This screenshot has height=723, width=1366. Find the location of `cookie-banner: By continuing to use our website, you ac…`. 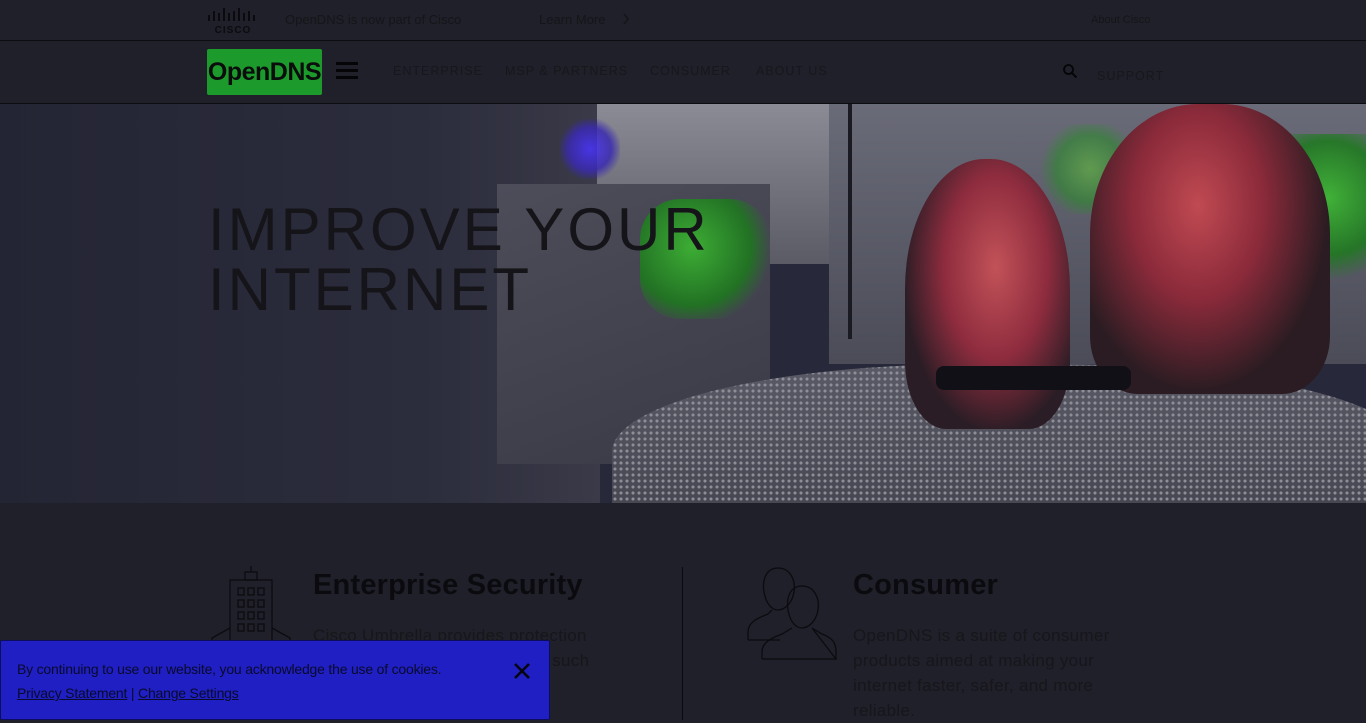

cookie-banner: By continuing to use our website, you ac… is located at coordinates (275, 680).